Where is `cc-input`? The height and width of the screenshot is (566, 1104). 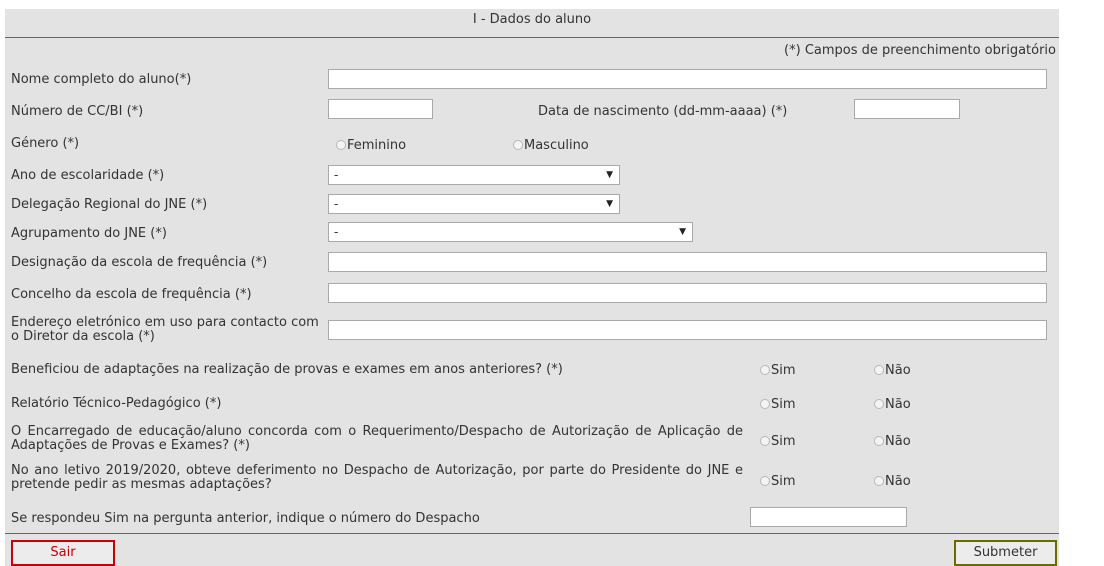
cc-input is located at coordinates (380, 109).